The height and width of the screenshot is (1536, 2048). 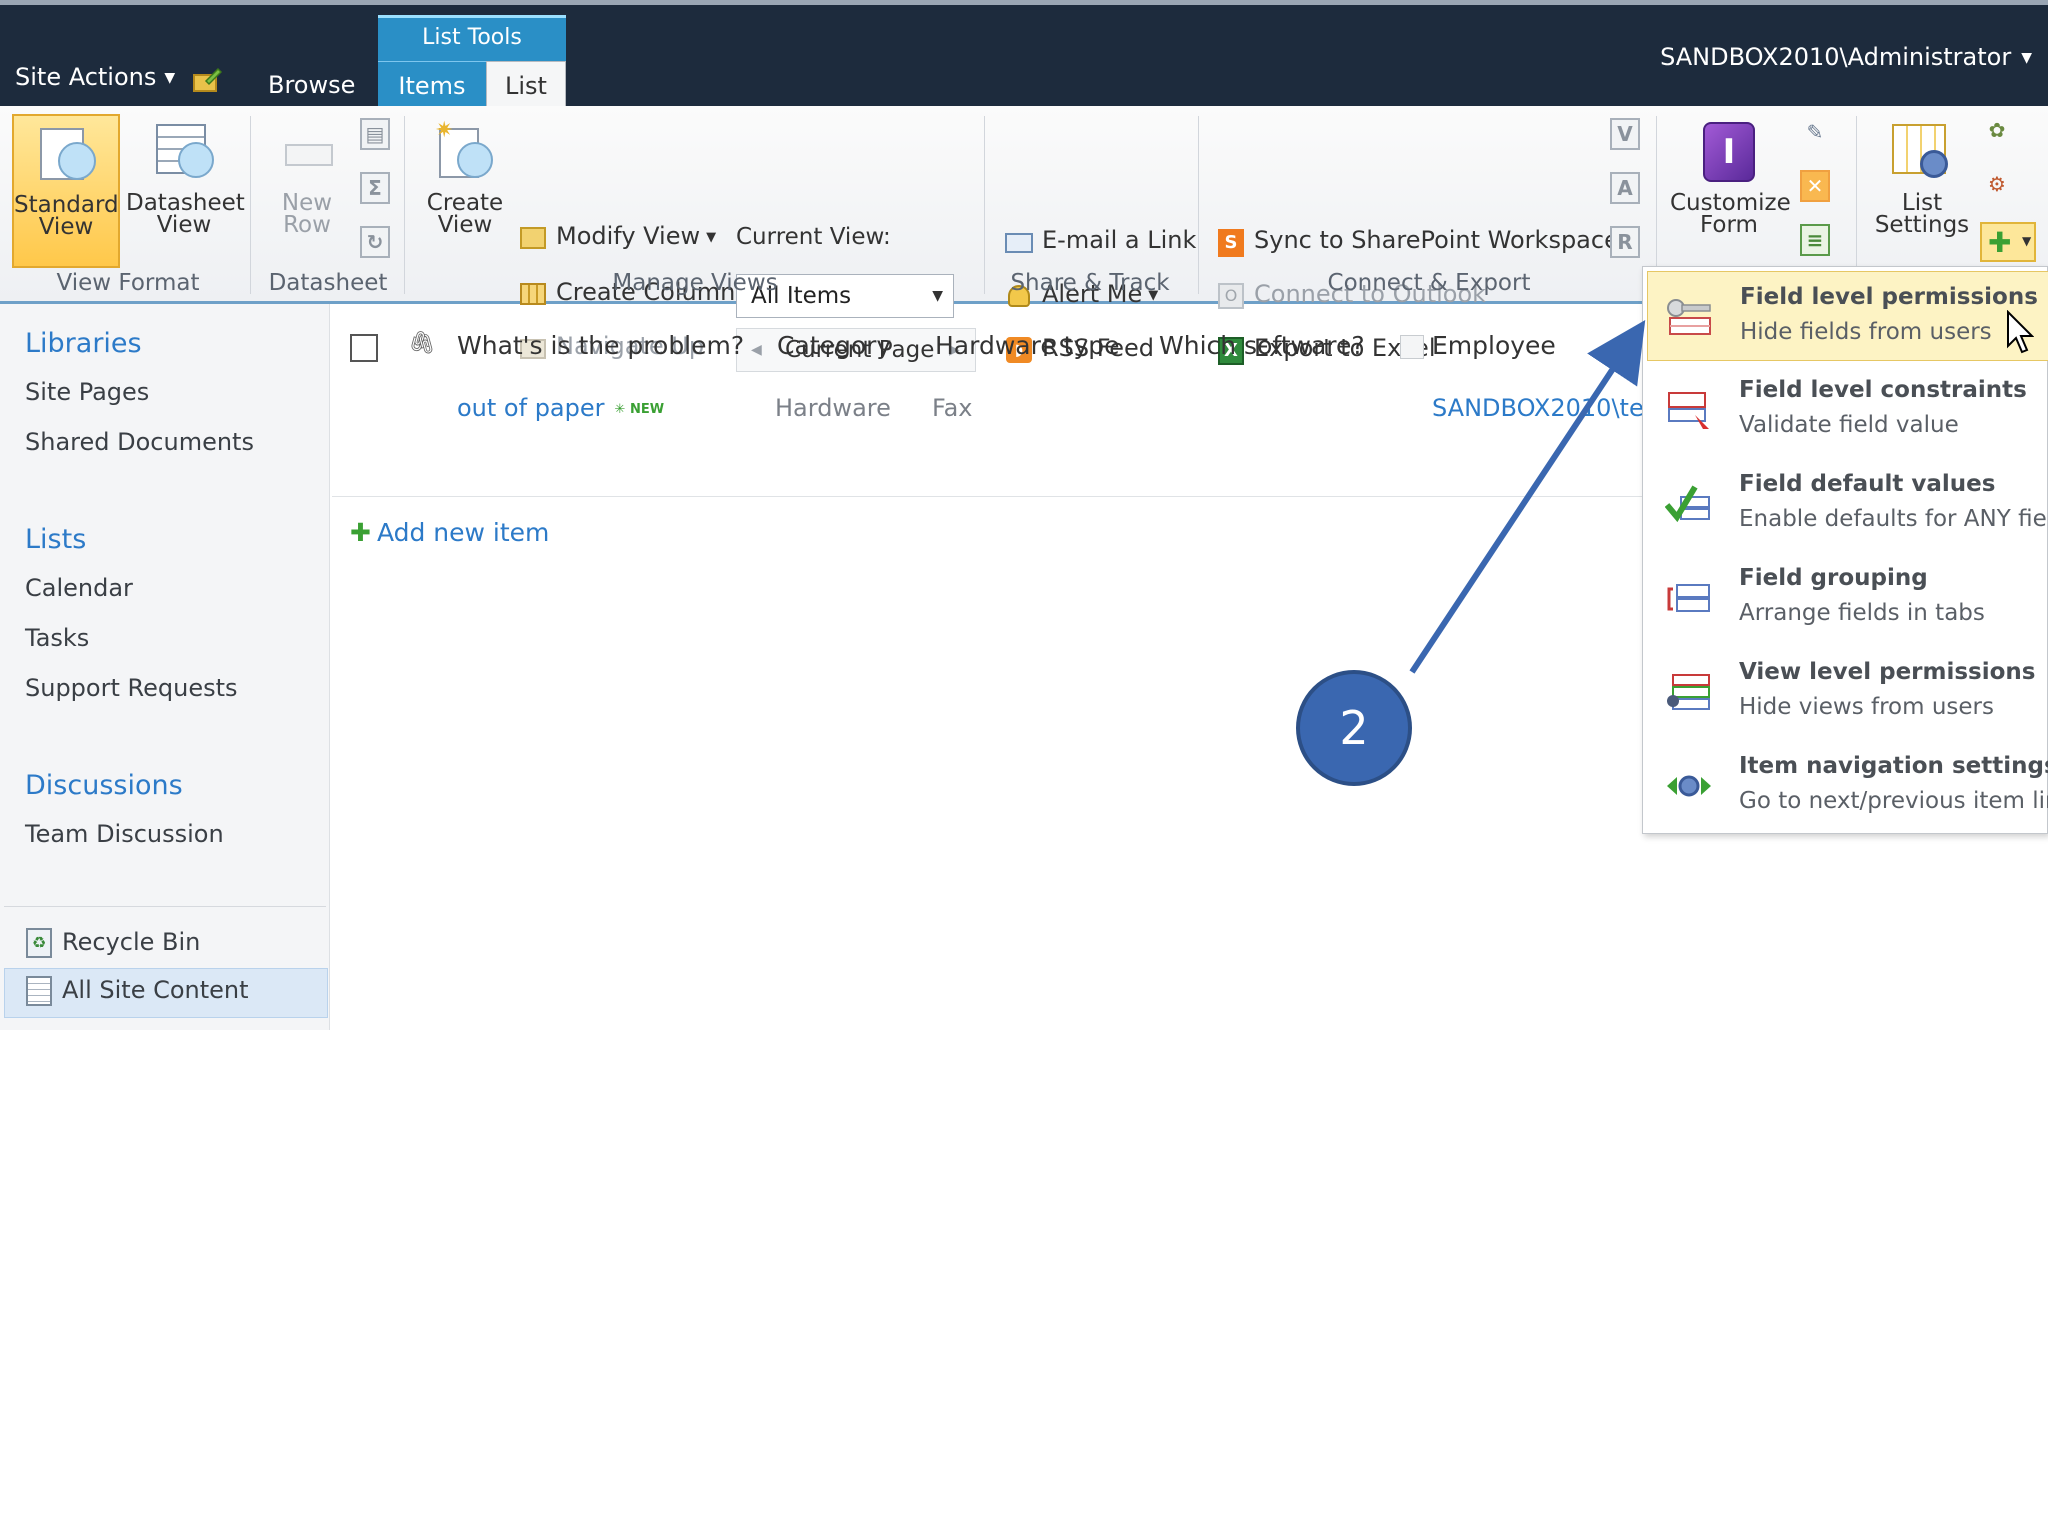 I want to click on add-new-item-link: ✚ Add new item, so click(x=449, y=532).